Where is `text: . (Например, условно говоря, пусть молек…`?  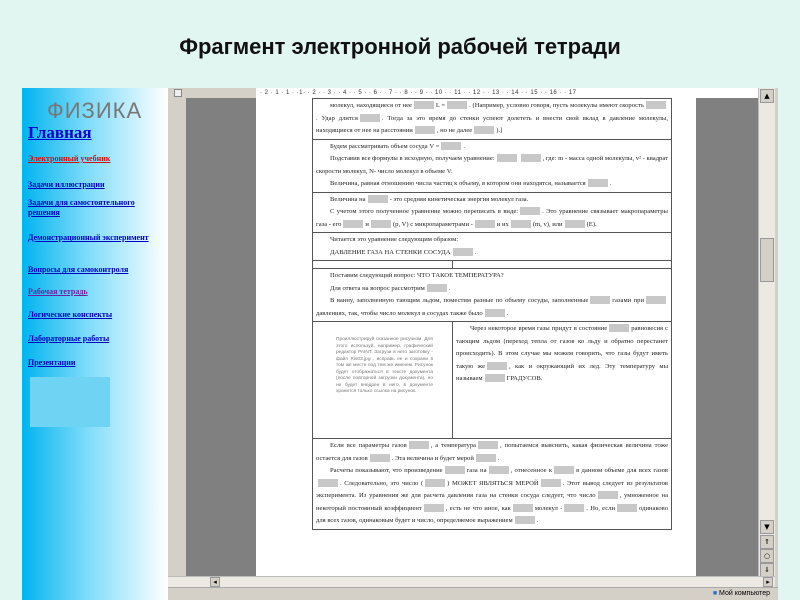 text: . (Например, условно говоря, пусть молек… is located at coordinates (556, 105).